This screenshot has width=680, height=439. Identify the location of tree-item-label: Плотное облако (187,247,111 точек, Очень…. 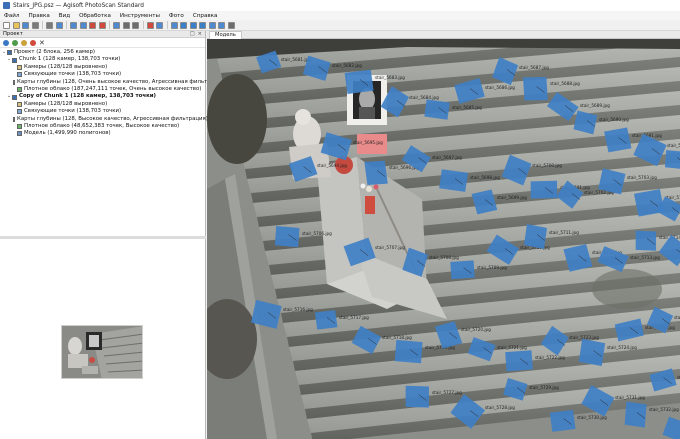
(113, 88).